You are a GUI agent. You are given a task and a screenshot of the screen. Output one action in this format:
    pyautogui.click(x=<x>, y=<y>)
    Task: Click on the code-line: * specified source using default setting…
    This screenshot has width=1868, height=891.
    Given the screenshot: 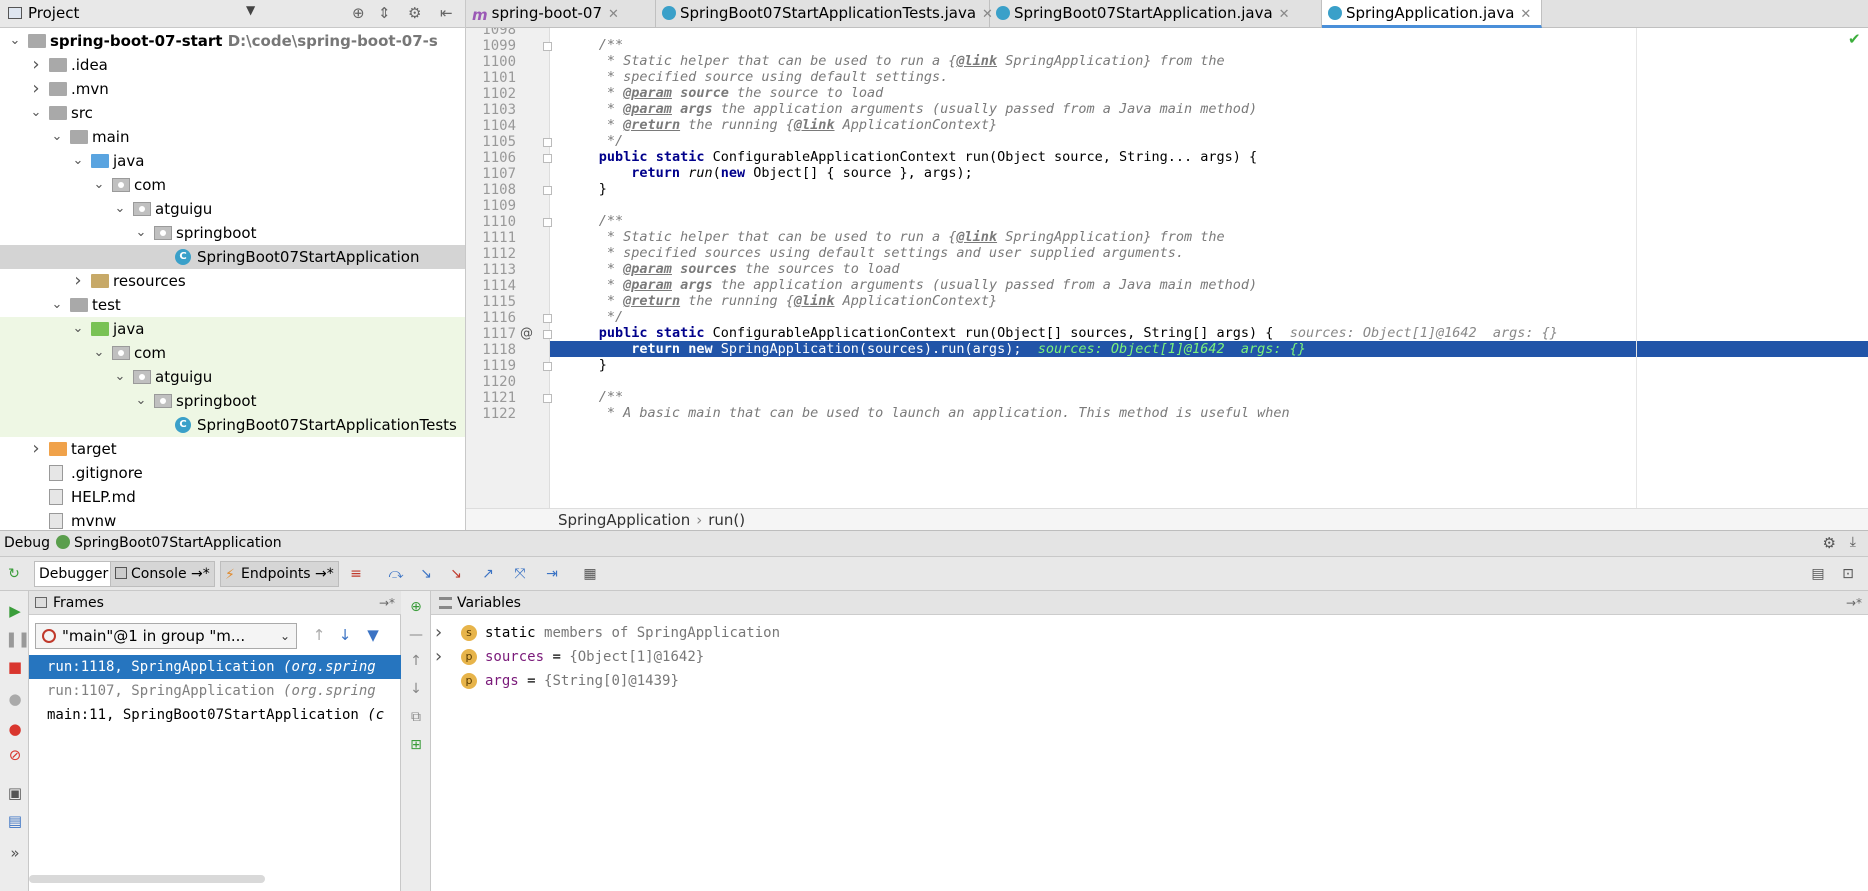 What is the action you would take?
    pyautogui.click(x=1209, y=77)
    